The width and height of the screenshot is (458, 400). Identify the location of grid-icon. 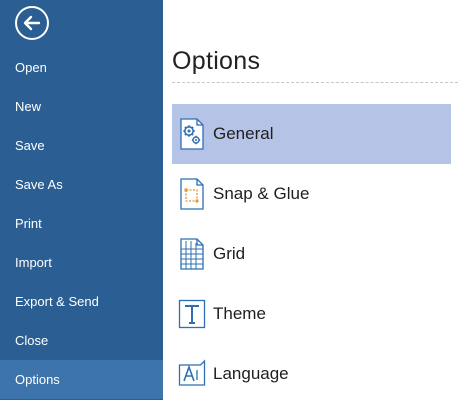
(192, 254).